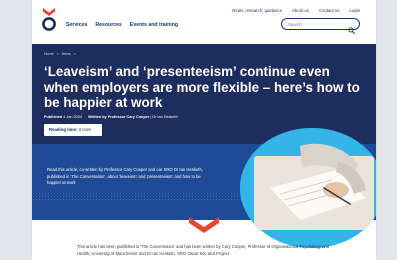 The height and width of the screenshot is (260, 397). I want to click on breadcrumb: Home > News >, so click(60, 54).